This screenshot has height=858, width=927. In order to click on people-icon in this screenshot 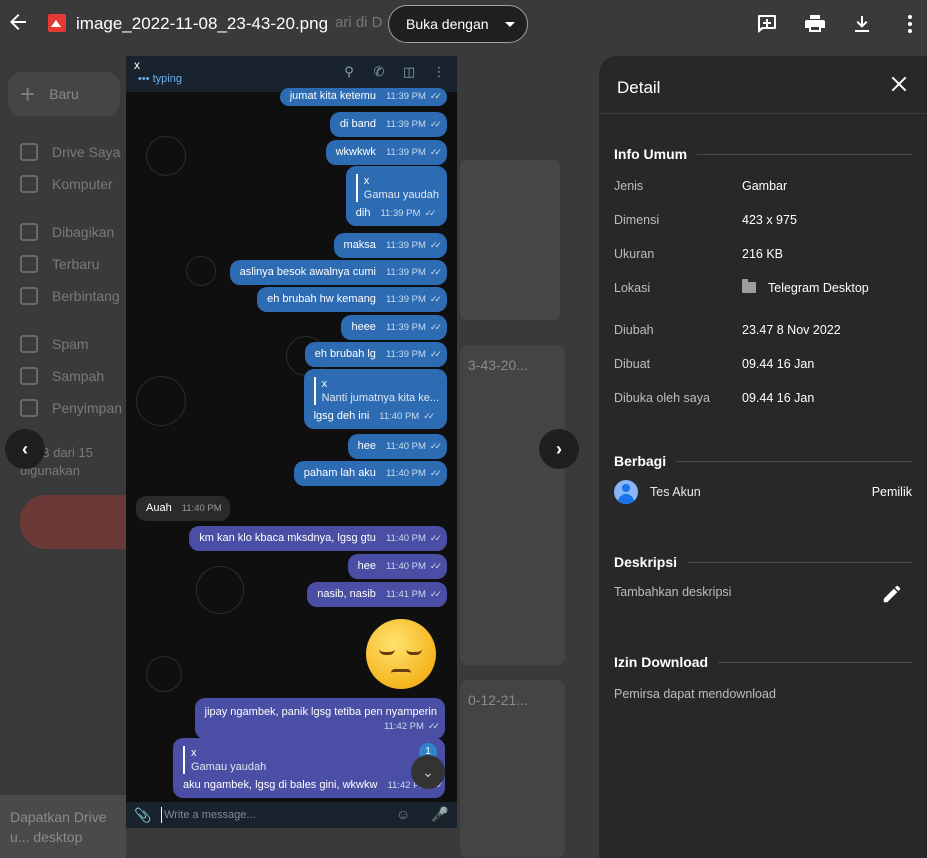, I will do `click(29, 232)`.